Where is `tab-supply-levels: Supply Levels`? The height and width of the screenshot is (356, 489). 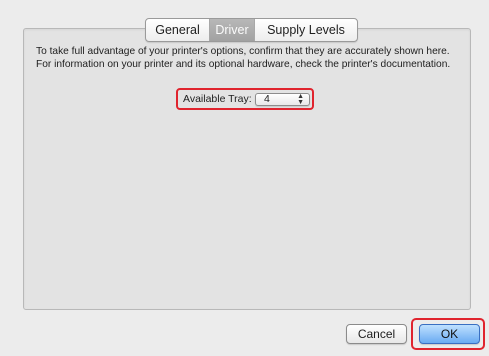 tab-supply-levels: Supply Levels is located at coordinates (305, 30).